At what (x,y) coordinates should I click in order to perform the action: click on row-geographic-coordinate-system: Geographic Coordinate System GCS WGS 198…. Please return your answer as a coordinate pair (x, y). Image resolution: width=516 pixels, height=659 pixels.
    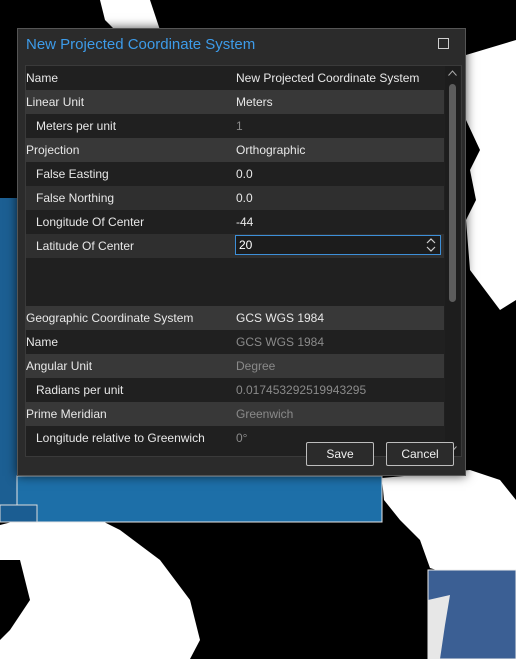
    Looking at the image, I should click on (235, 318).